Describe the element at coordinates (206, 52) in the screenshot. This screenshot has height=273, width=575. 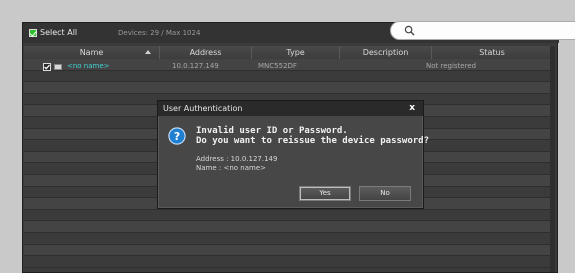
I see `column-header-address: Address` at that location.